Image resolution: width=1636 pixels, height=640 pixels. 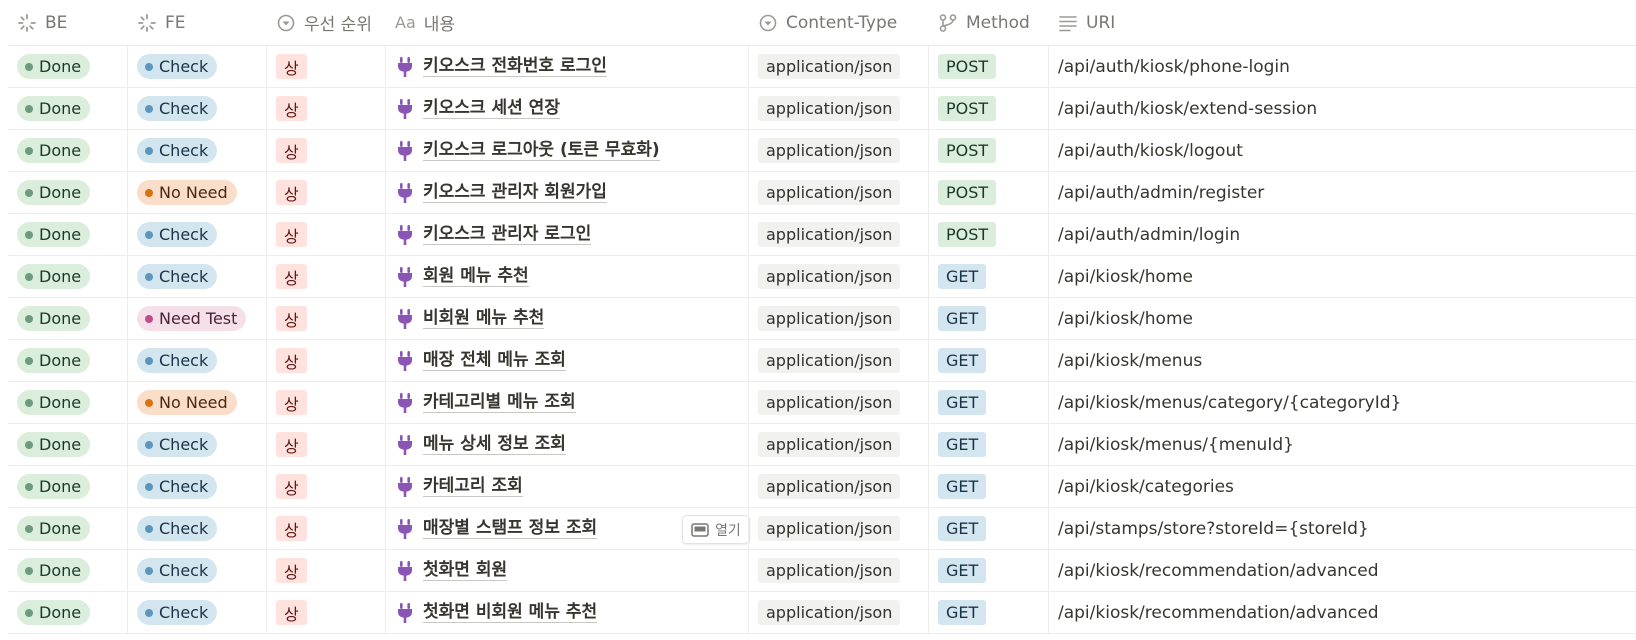 I want to click on content-cell: 키오스크 관리자 로그인, so click(x=494, y=234).